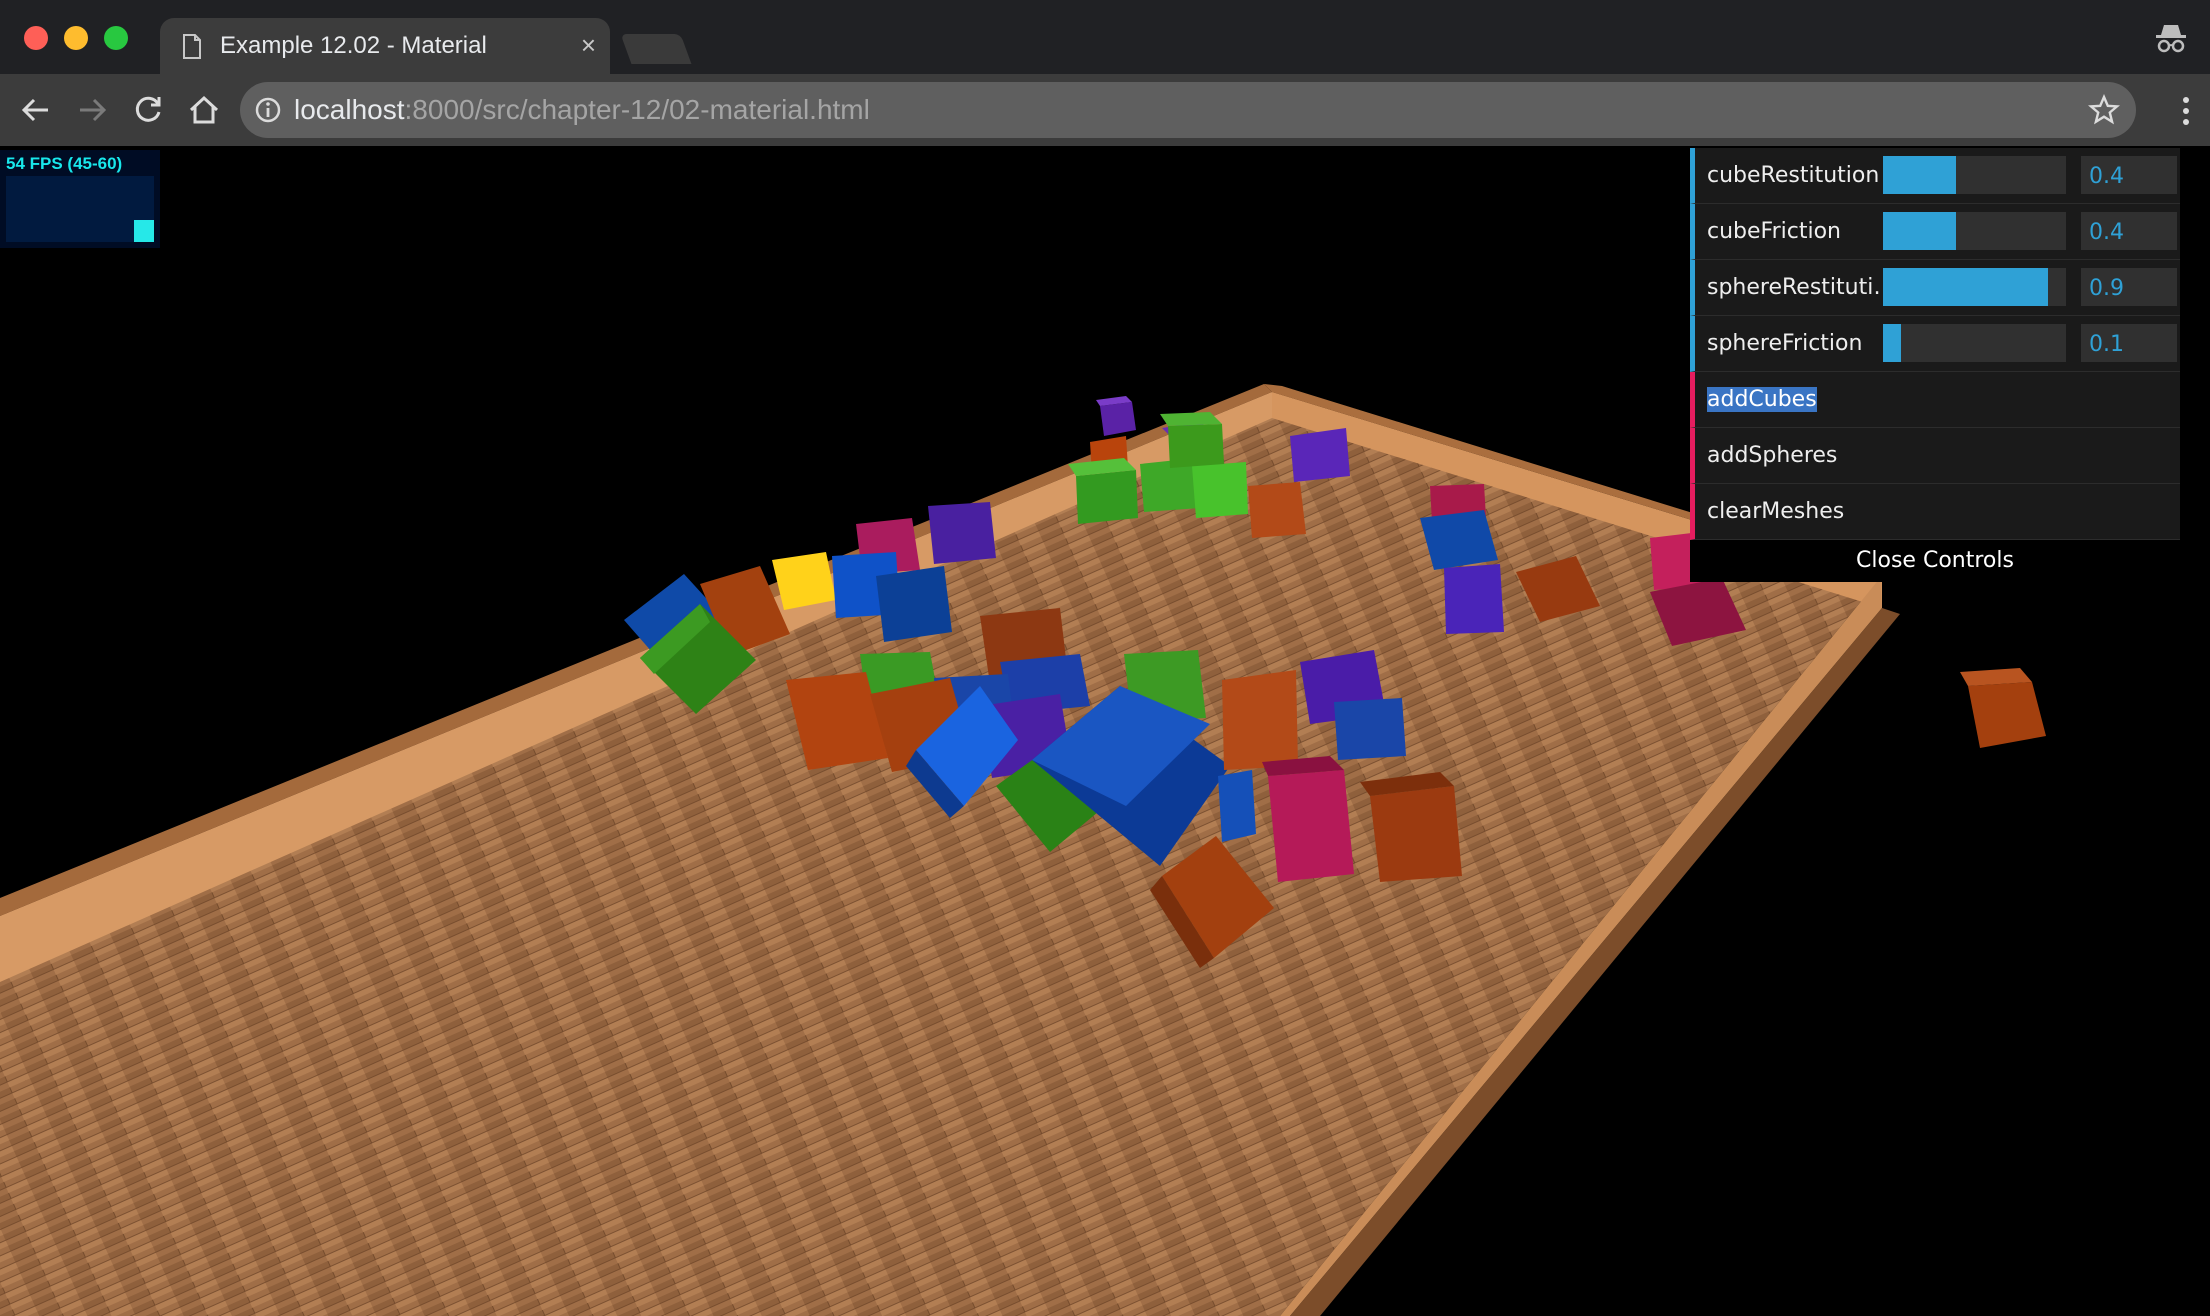 This screenshot has height=1316, width=2210. I want to click on document-icon, so click(192, 46).